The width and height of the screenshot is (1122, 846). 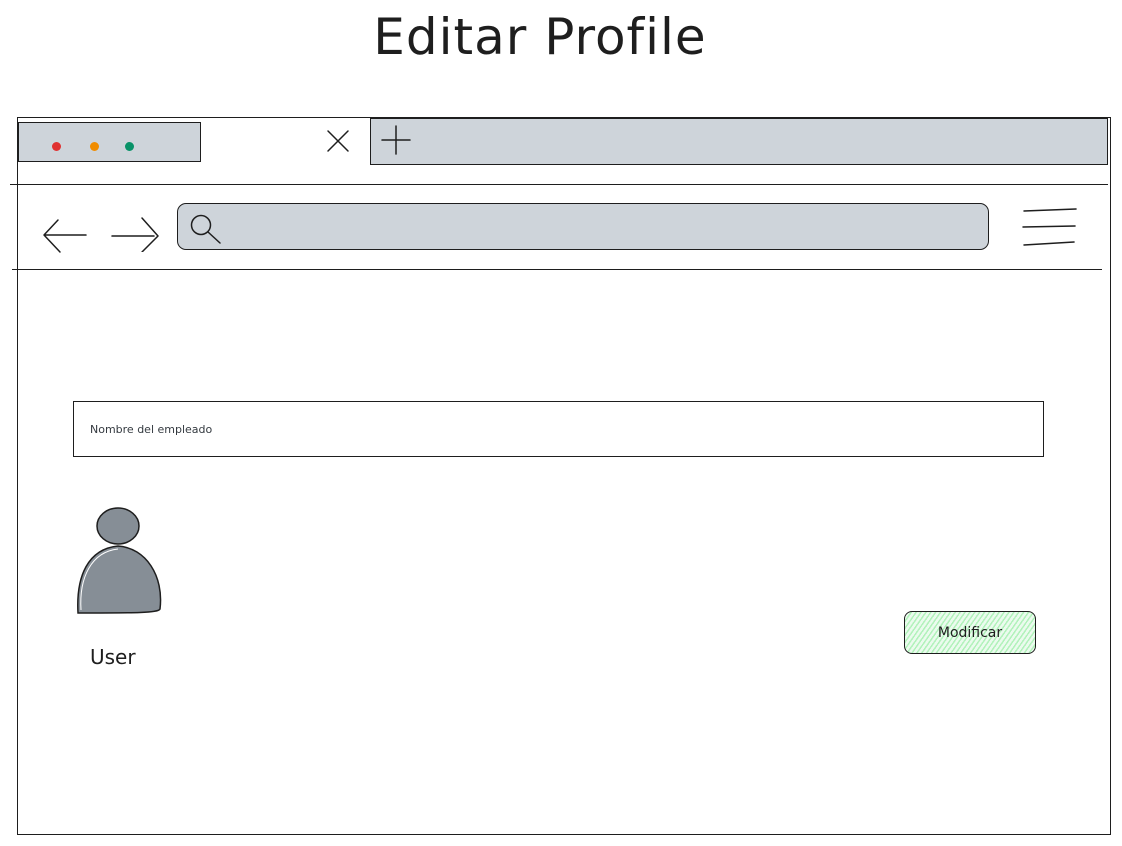 I want to click on toolbar-divider, so click(x=557, y=269).